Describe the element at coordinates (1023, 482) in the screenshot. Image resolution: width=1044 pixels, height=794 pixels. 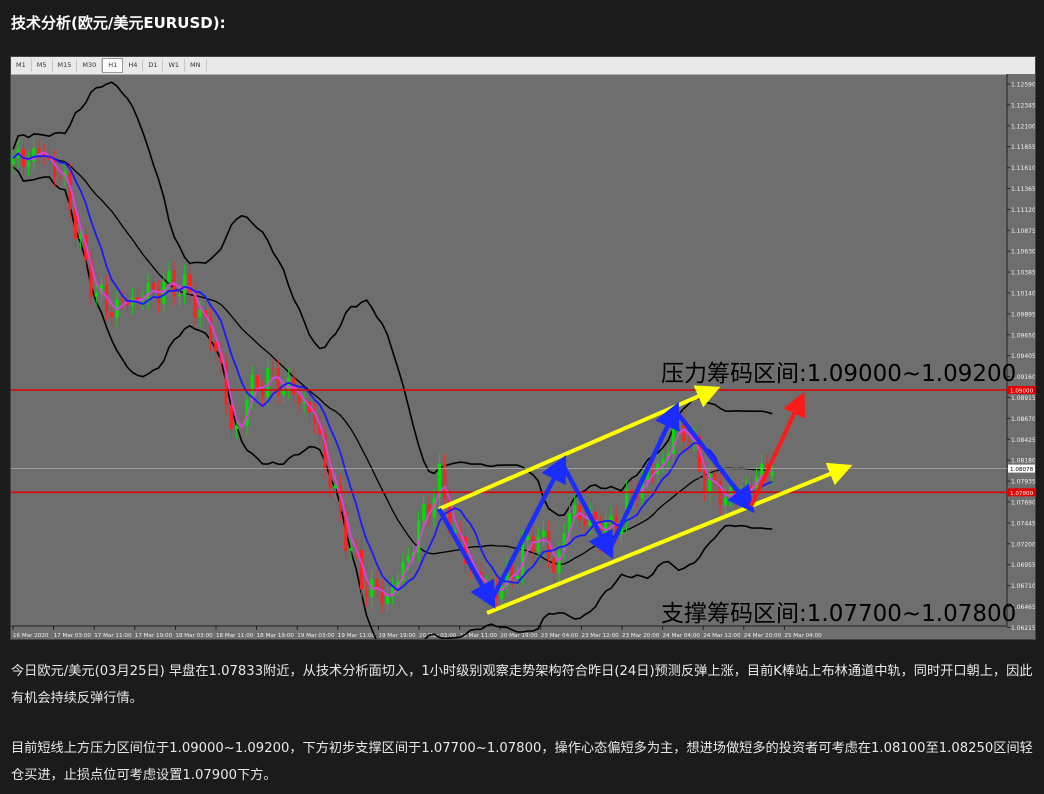
I see `price-tick-label: 1.07935` at that location.